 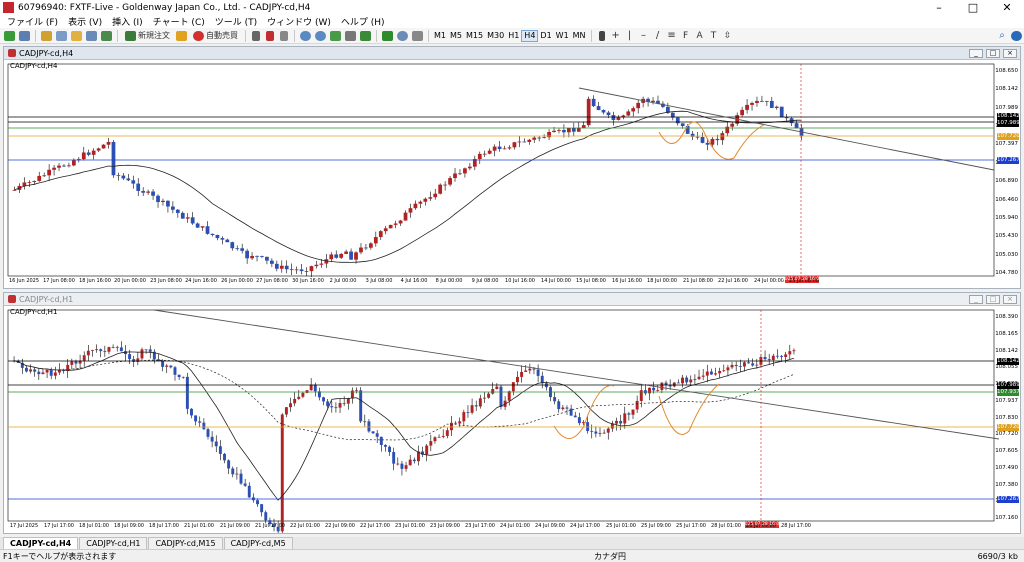 I want to click on menu-chart: チャート (C), so click(x=179, y=21).